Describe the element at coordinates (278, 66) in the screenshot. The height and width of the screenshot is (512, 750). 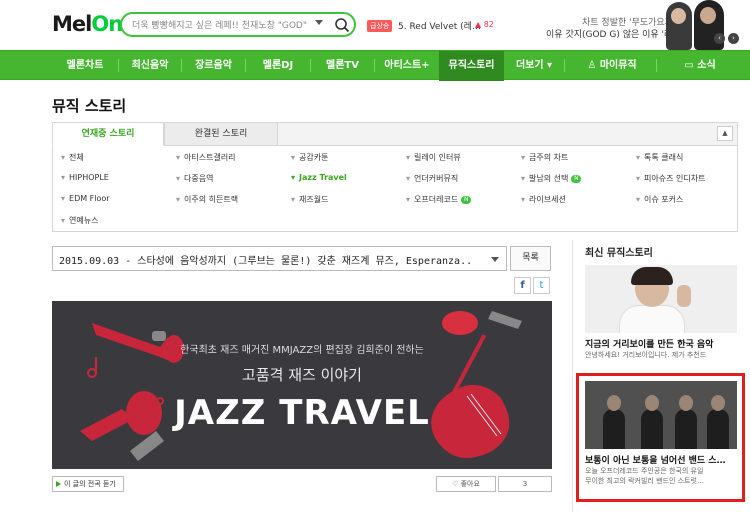
I see `nav-item-melon-dj: 멜론DJ` at that location.